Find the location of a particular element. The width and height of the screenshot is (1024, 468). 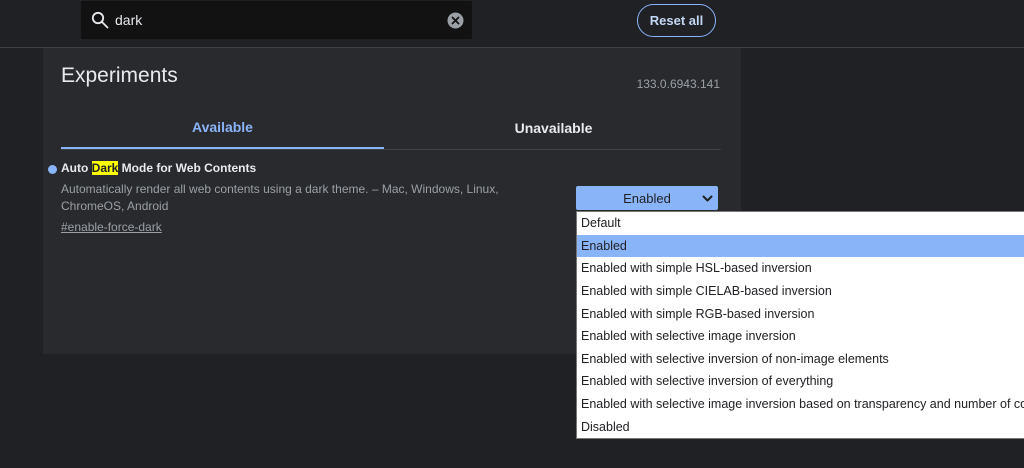

page-title: Experiments is located at coordinates (119, 75).